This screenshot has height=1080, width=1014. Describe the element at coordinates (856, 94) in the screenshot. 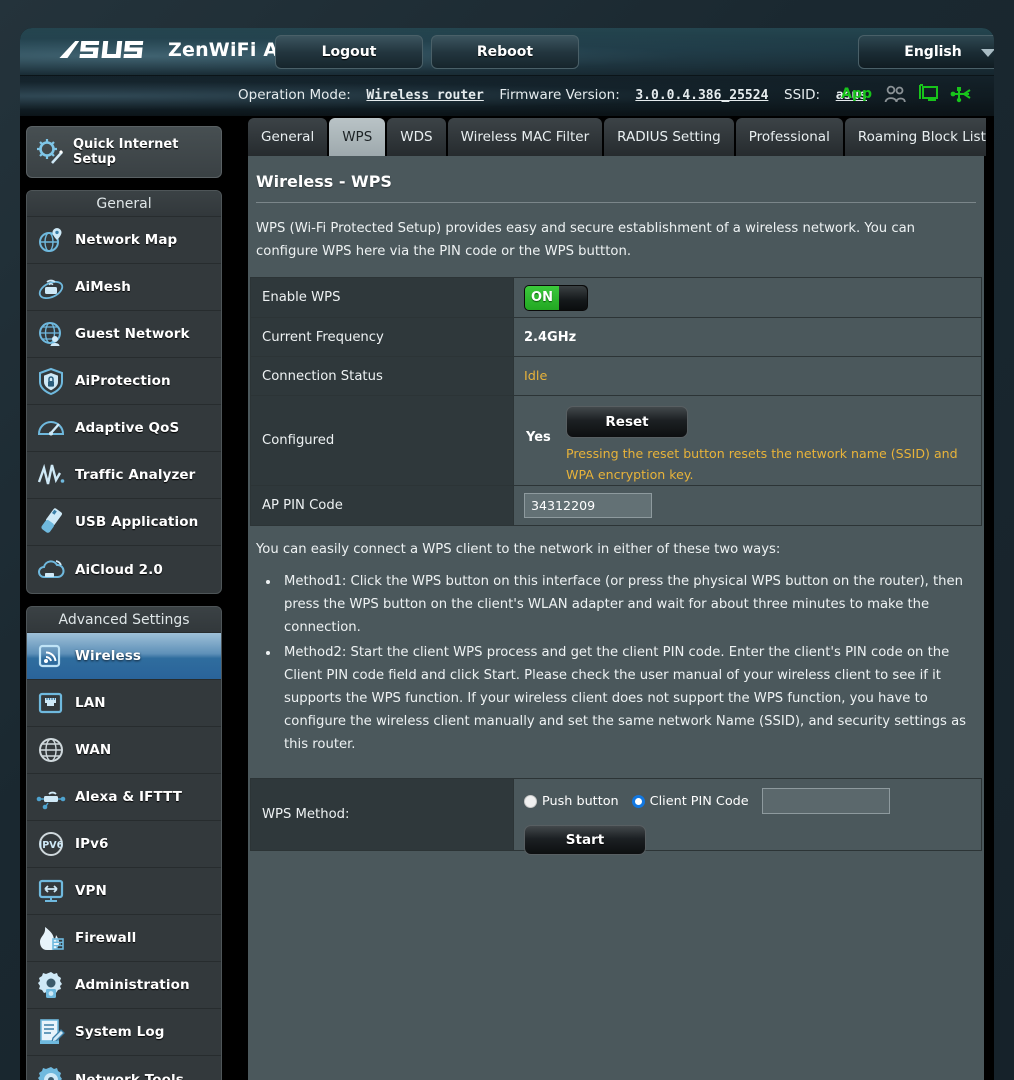

I see `app-link: App` at that location.